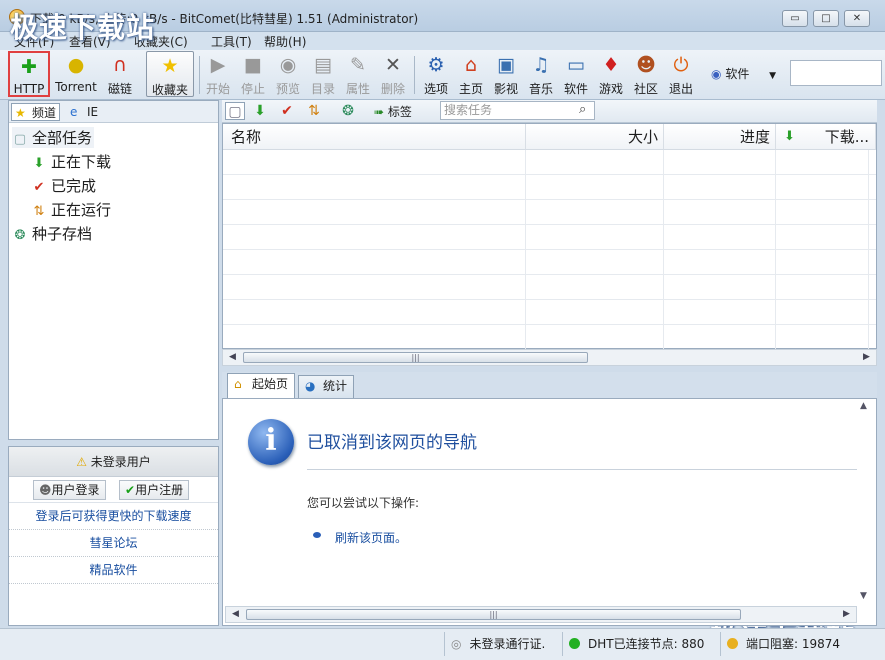  I want to click on watermark-top: 极速下载站, so click(83, 27).